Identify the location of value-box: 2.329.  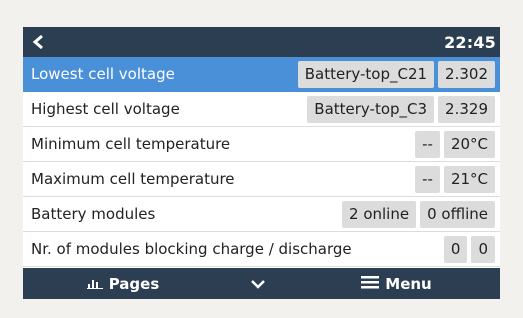
(466, 109).